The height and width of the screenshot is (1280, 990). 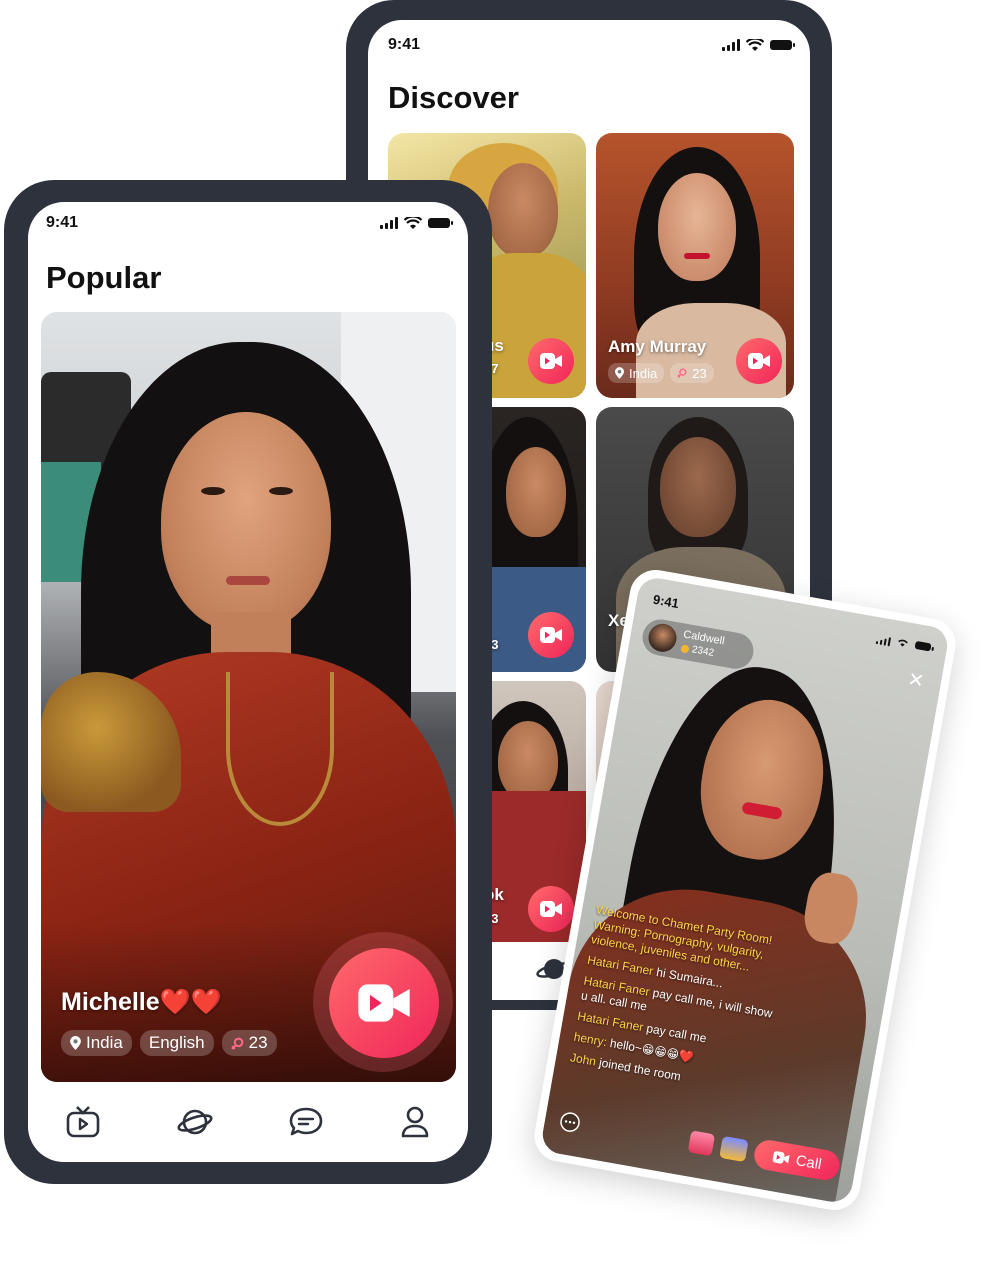 I want to click on profile-name: Michelle❤️❤️, so click(x=141, y=1002).